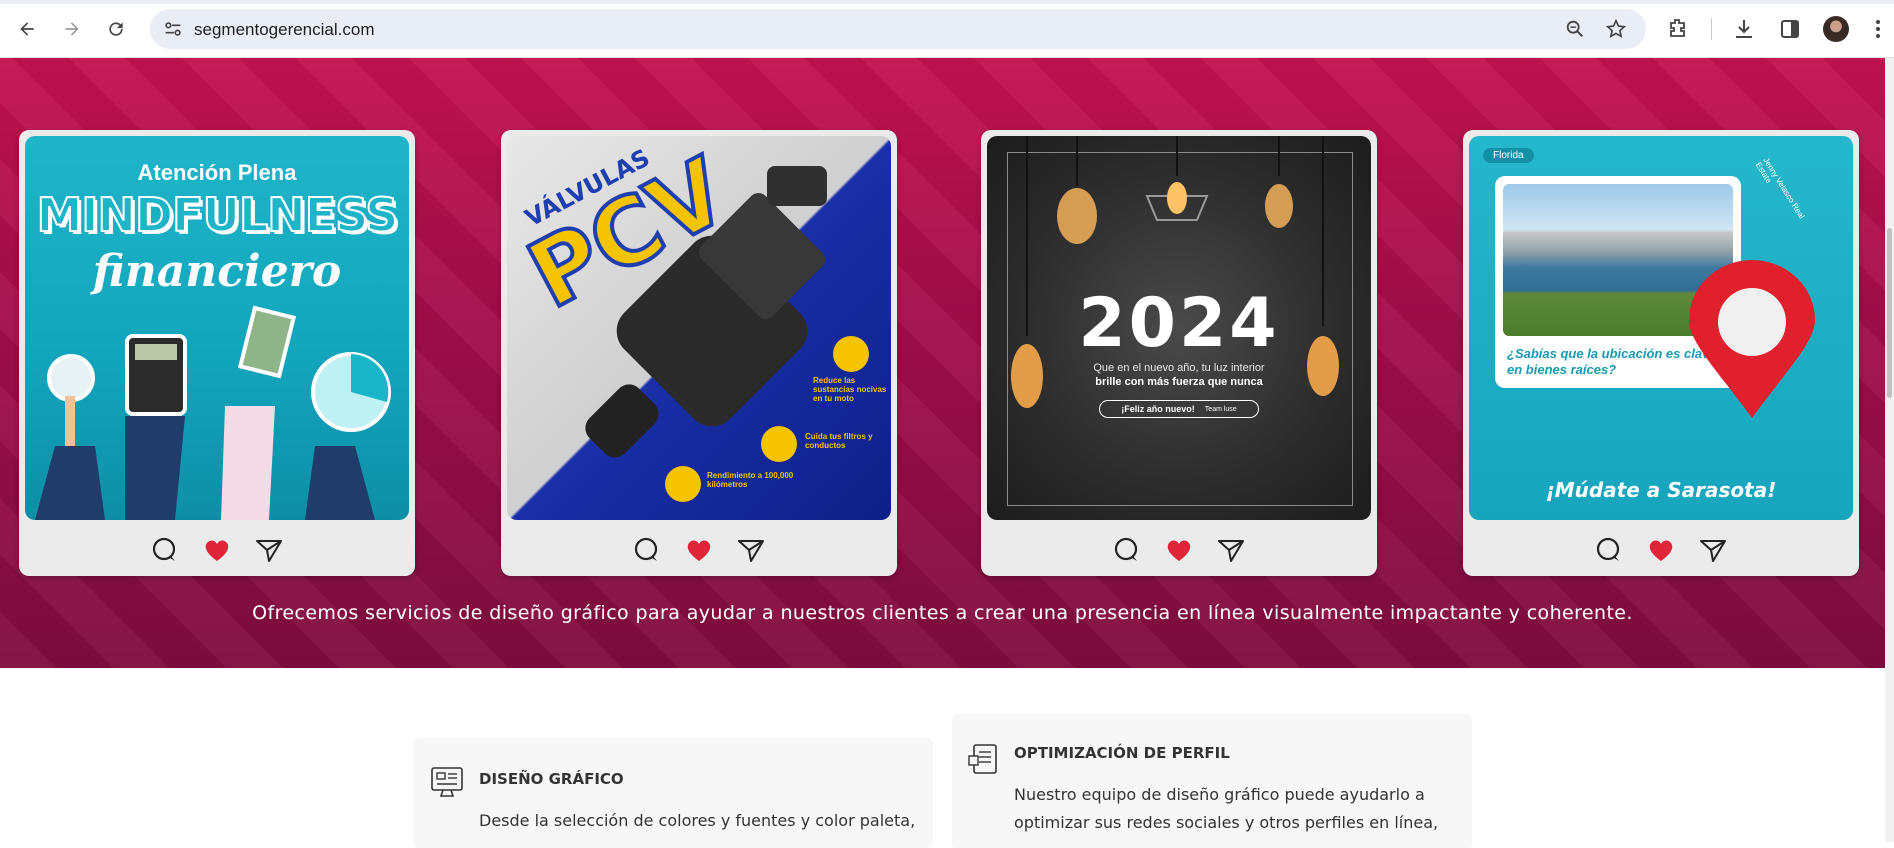 This screenshot has width=1894, height=848. I want to click on post-image-mindfulness: Atención Plena MINDFULNESS financiero, so click(217, 328).